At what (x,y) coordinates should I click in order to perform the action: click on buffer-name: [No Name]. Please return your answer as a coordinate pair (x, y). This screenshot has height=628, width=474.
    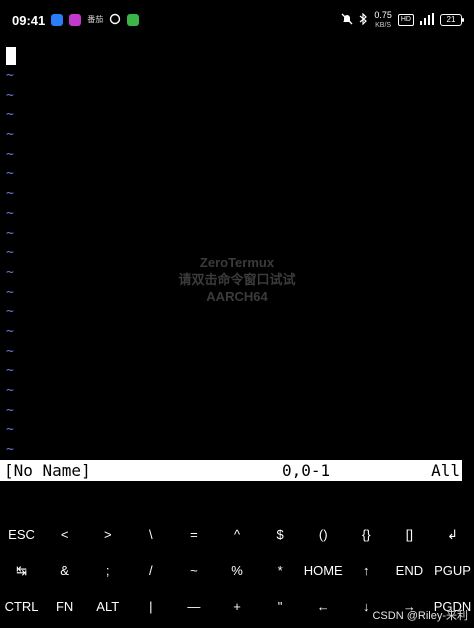
    Looking at the image, I should click on (47, 470).